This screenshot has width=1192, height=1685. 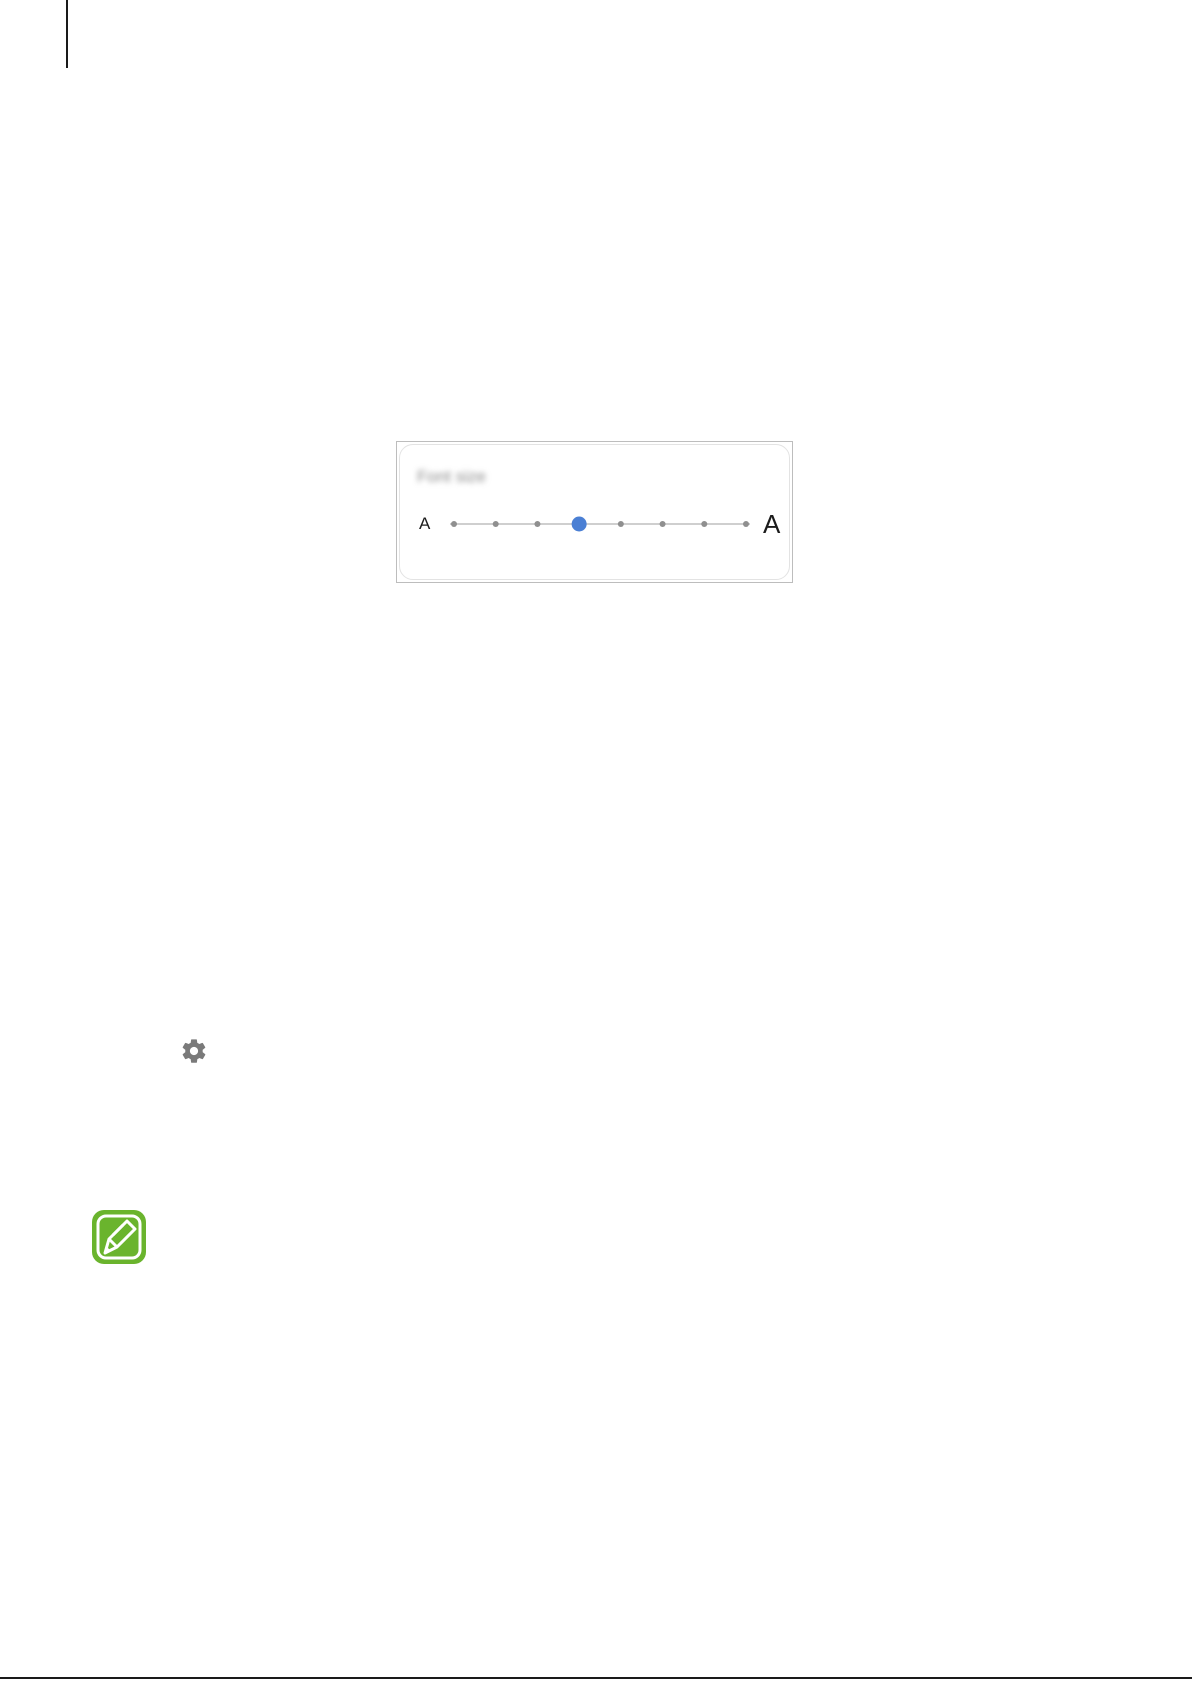 I want to click on font-size-slider-thumb, so click(x=579, y=524).